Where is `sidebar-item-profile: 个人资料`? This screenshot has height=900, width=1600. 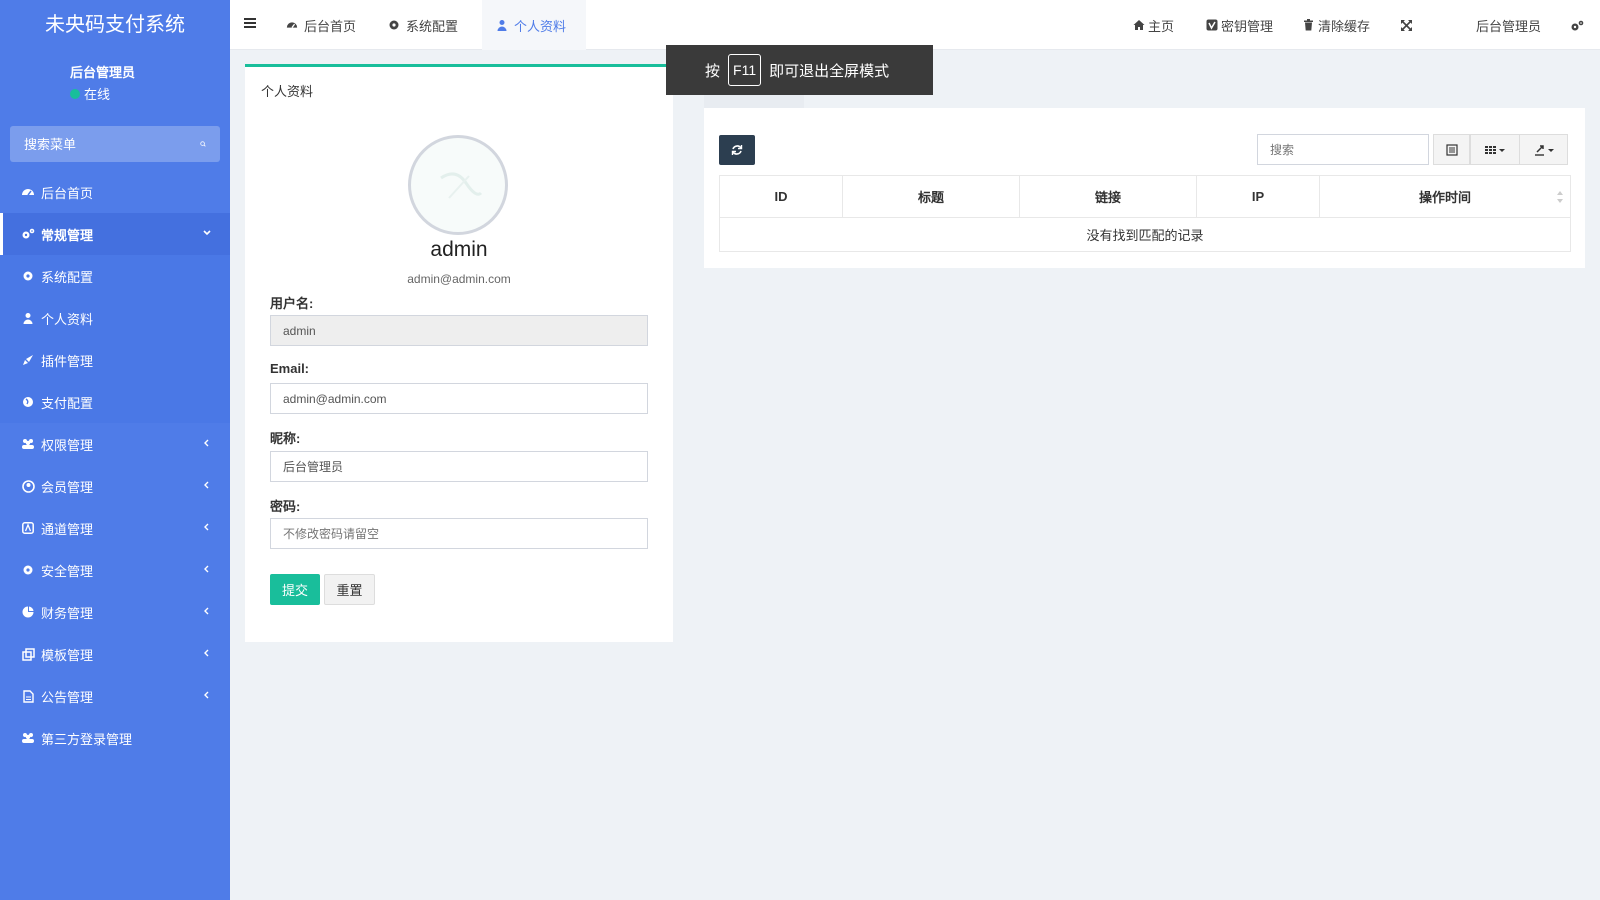 sidebar-item-profile: 个人资料 is located at coordinates (115, 318).